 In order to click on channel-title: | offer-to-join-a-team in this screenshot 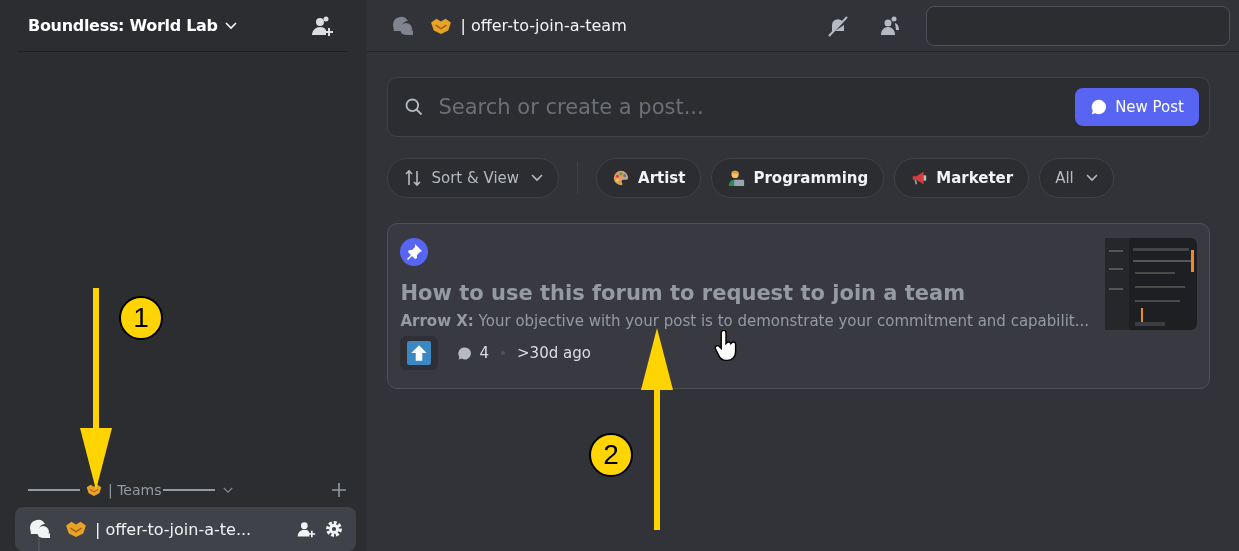, I will do `click(543, 25)`.